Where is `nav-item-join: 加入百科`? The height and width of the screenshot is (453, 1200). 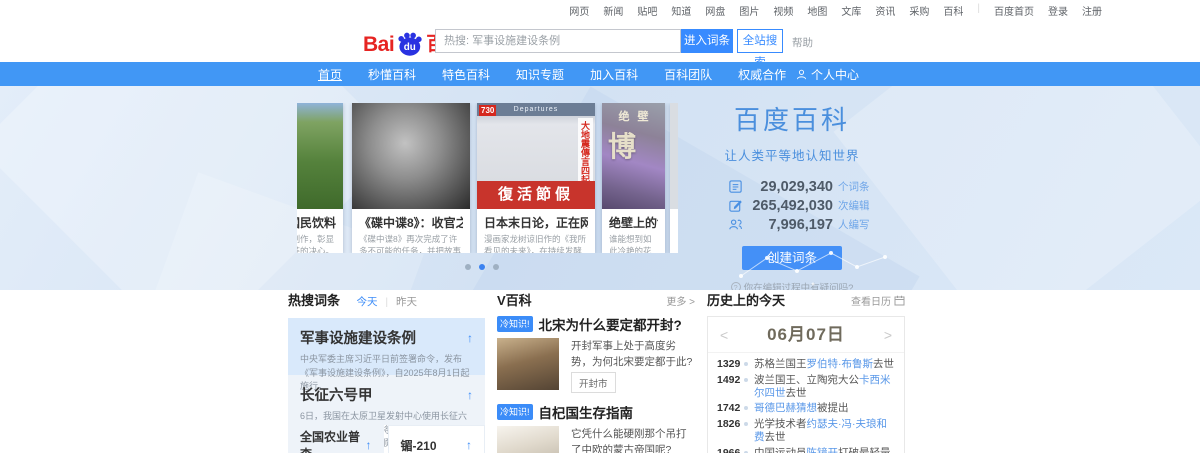 nav-item-join: 加入百科 is located at coordinates (614, 74).